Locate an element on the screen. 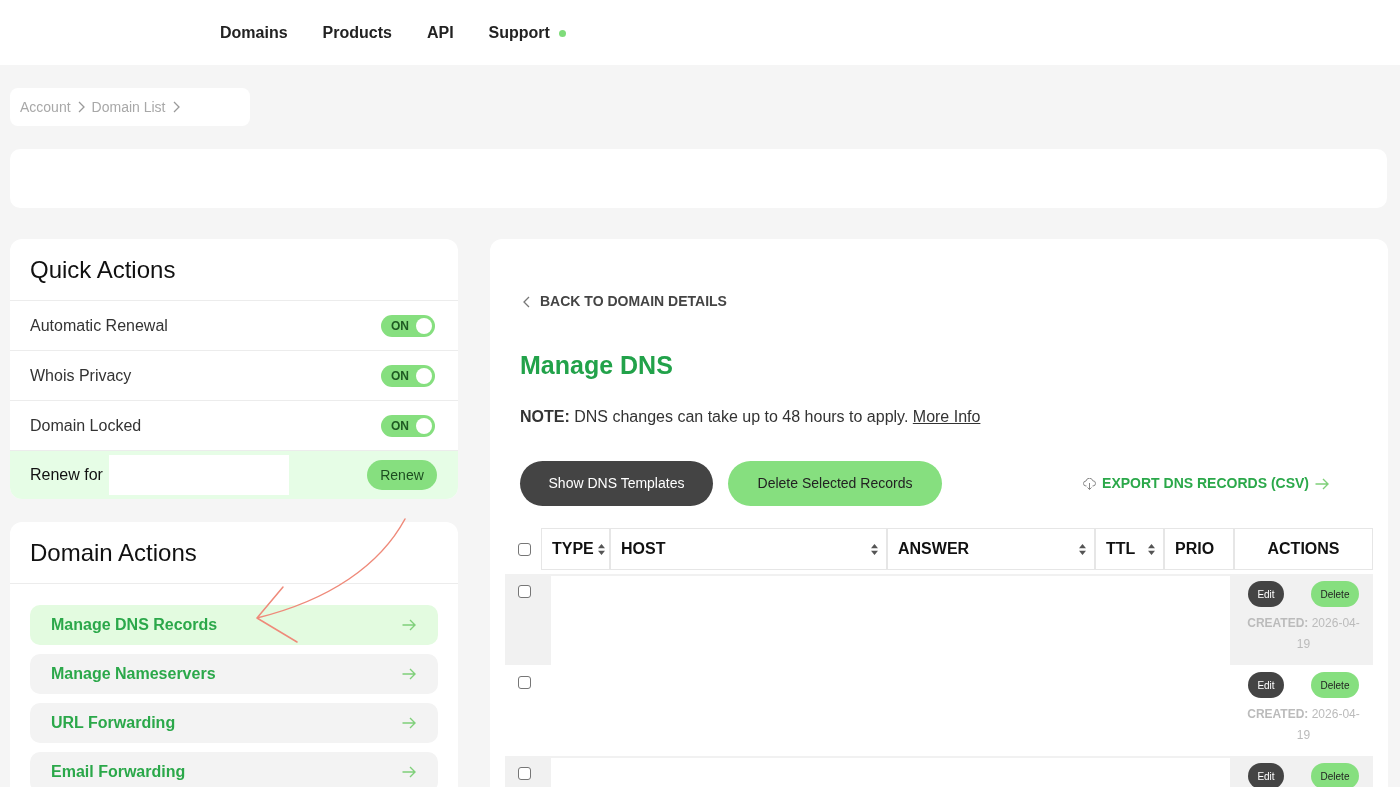 This screenshot has width=1400, height=787. renew-period-field is located at coordinates (198, 475).